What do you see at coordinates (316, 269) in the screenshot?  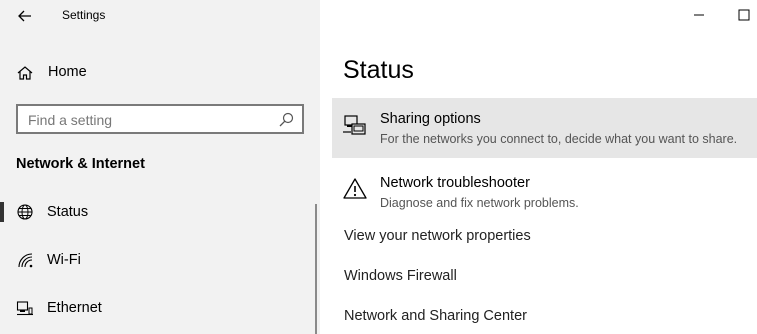 I see `sidebar-scrollbar` at bounding box center [316, 269].